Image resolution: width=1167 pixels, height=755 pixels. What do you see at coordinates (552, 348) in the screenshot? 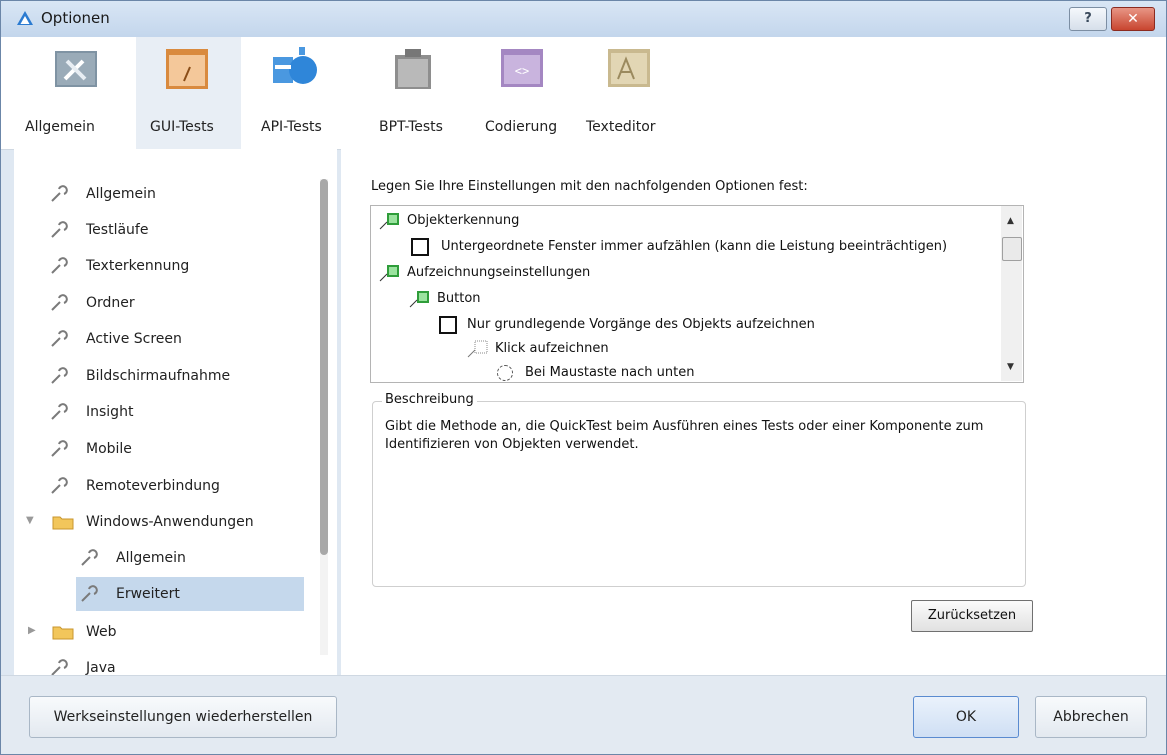
I see `option-label: Klick aufzeichnen` at bounding box center [552, 348].